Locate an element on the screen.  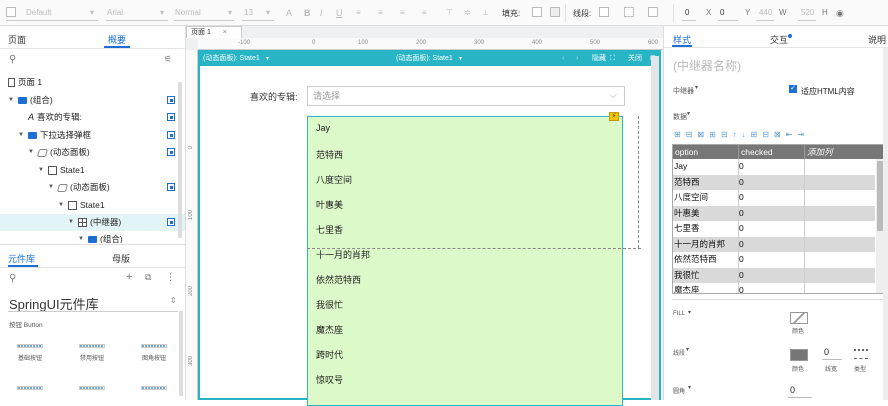
tree-item-dynamic-panel-inner: ▼ (动态面板) is located at coordinates (92, 187).